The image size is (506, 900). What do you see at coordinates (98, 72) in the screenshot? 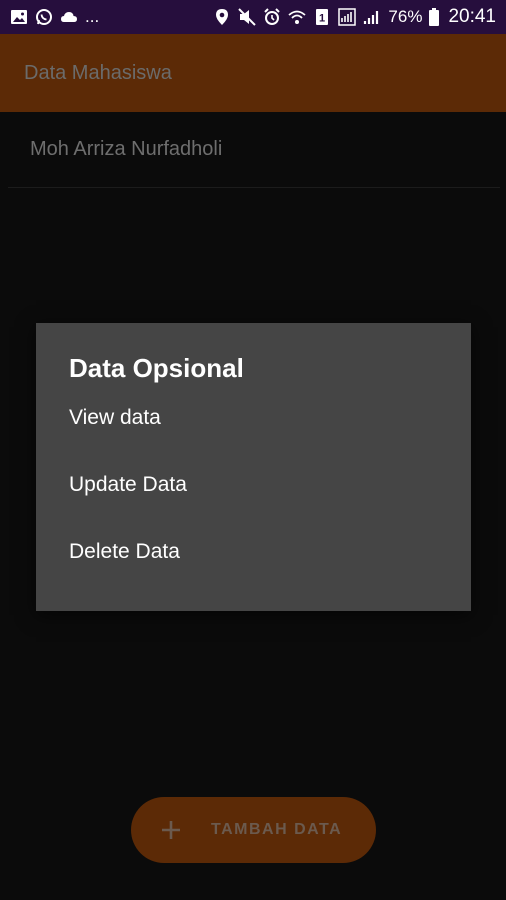
I see `app-title: Data Mahasiswa` at bounding box center [98, 72].